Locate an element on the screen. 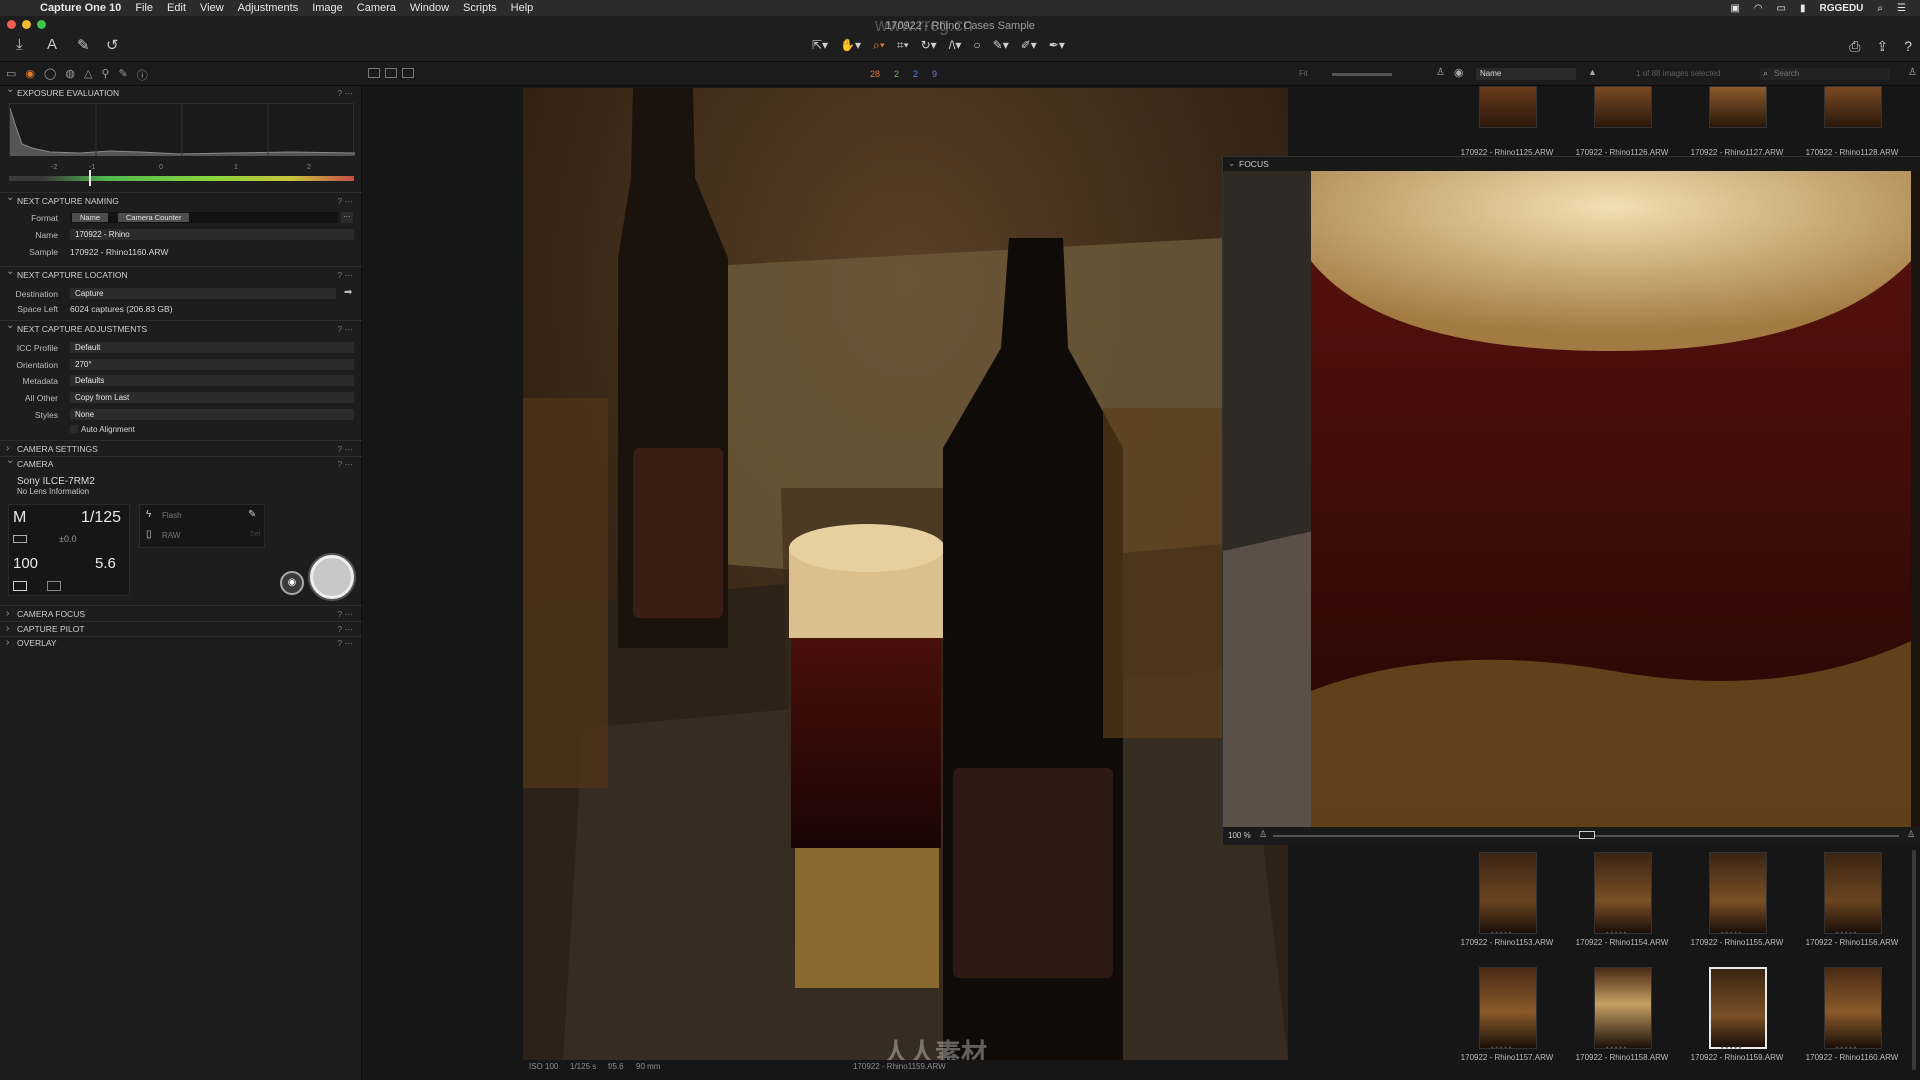  menu-file: File is located at coordinates (144, 8).